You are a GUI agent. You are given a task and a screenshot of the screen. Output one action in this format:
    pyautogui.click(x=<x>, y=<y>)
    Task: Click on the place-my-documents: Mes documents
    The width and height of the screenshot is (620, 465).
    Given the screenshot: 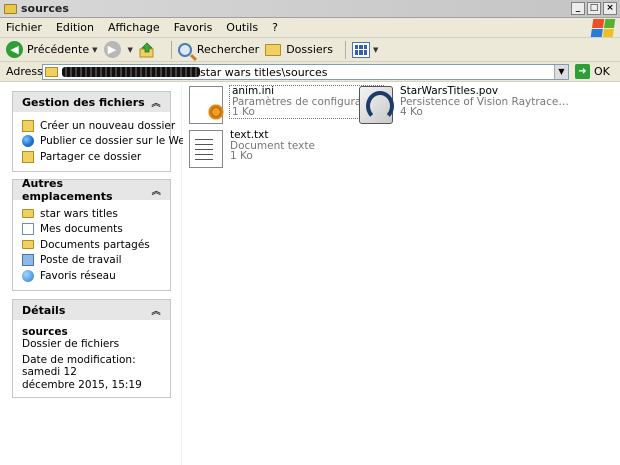 What is the action you would take?
    pyautogui.click(x=91, y=230)
    